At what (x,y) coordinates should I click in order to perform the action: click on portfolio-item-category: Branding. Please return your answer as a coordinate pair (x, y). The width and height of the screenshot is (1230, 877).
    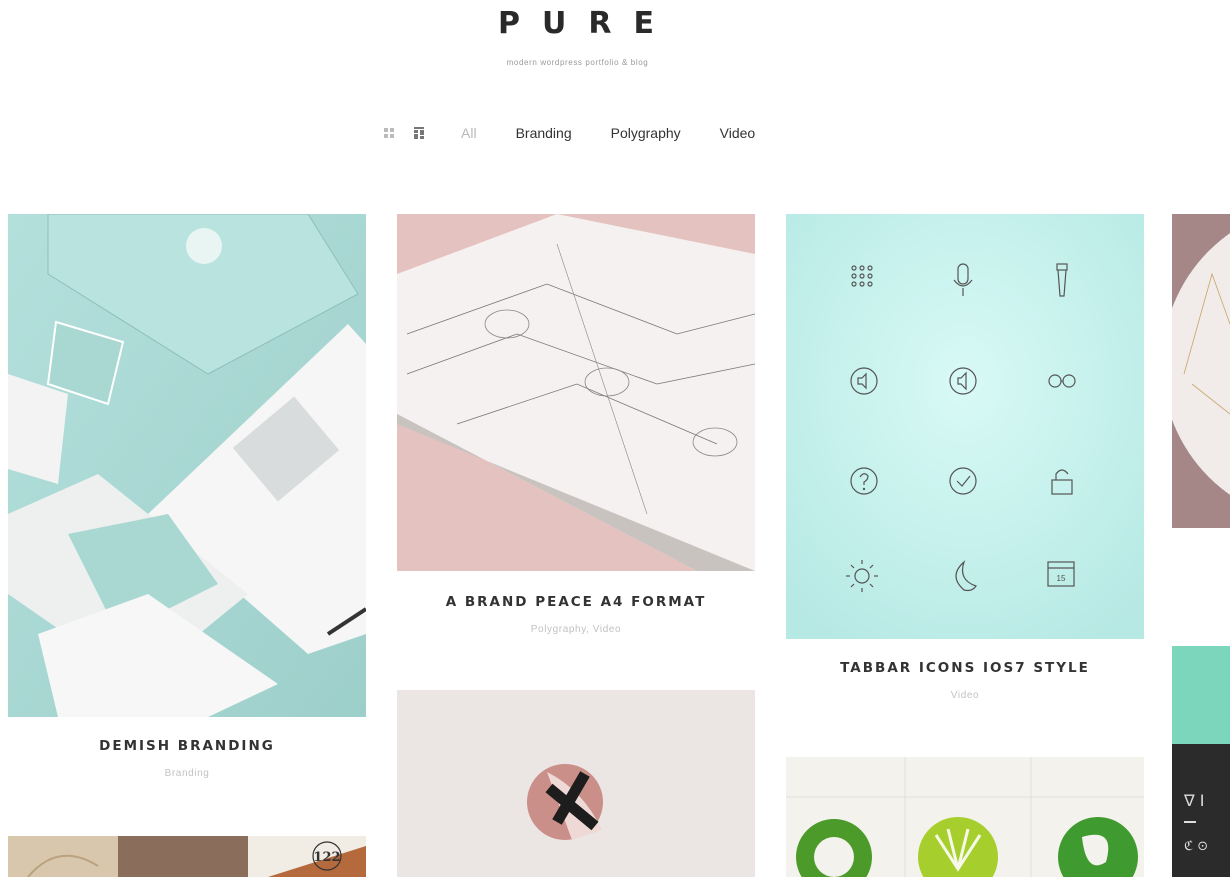
    Looking at the image, I should click on (187, 773).